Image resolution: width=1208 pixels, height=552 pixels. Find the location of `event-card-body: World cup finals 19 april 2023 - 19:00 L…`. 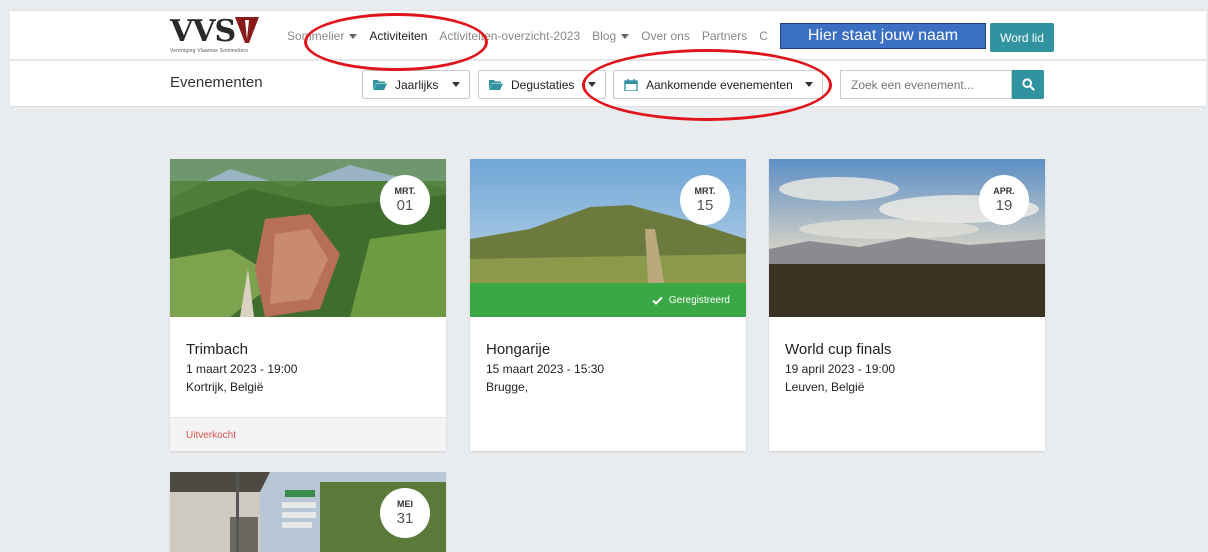

event-card-body: World cup finals 19 april 2023 - 19:00 L… is located at coordinates (840, 367).